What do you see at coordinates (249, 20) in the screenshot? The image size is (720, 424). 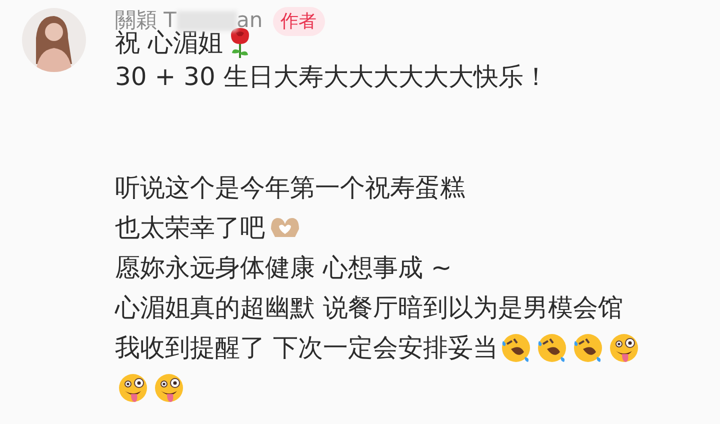 I see `author-name: an` at bounding box center [249, 20].